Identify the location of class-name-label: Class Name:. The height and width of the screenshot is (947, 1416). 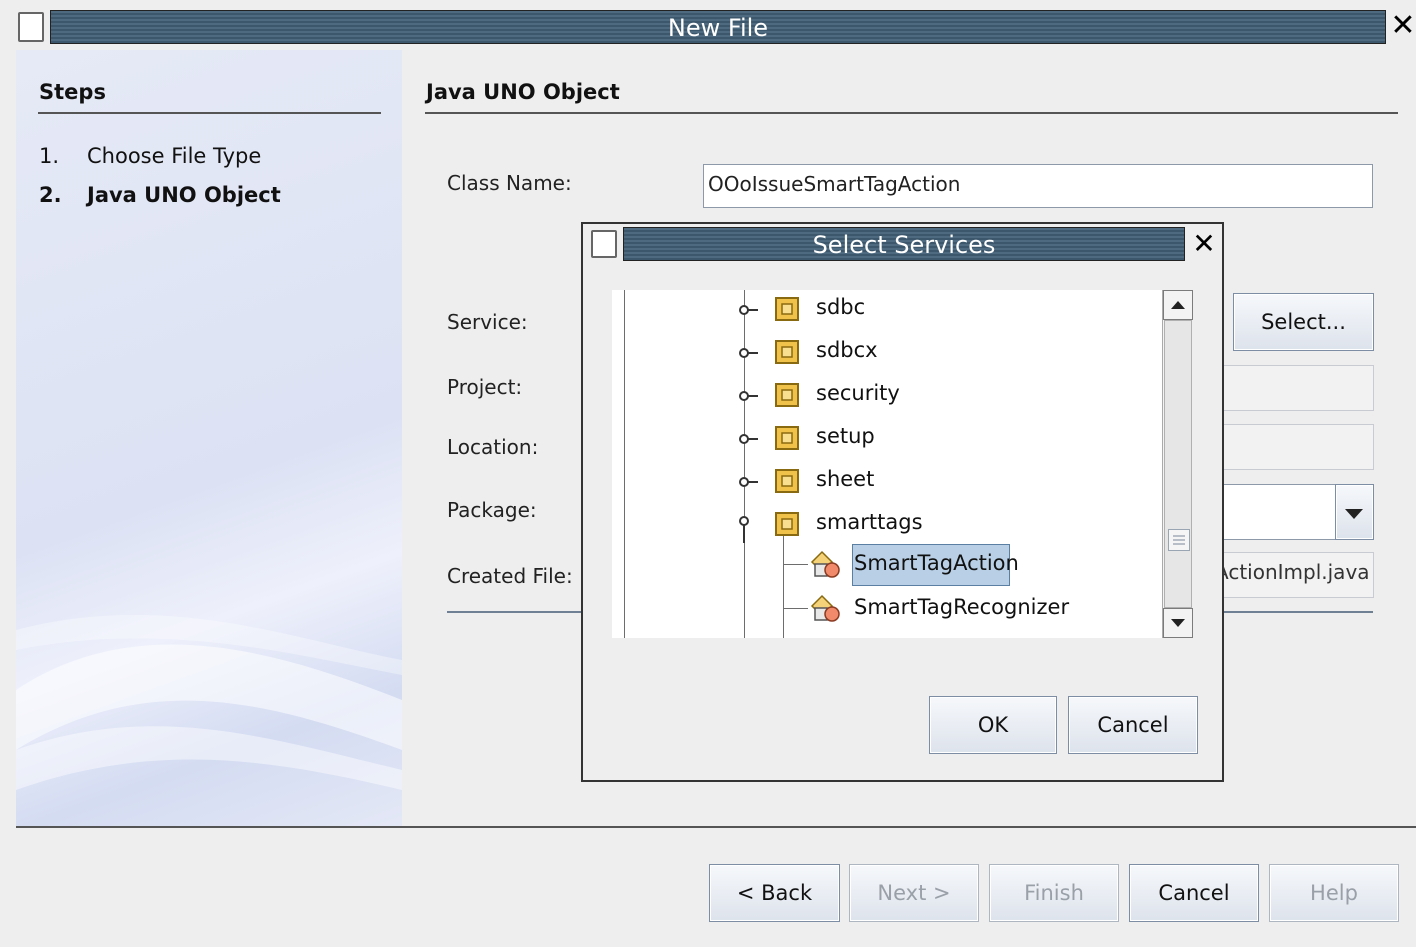
(509, 183).